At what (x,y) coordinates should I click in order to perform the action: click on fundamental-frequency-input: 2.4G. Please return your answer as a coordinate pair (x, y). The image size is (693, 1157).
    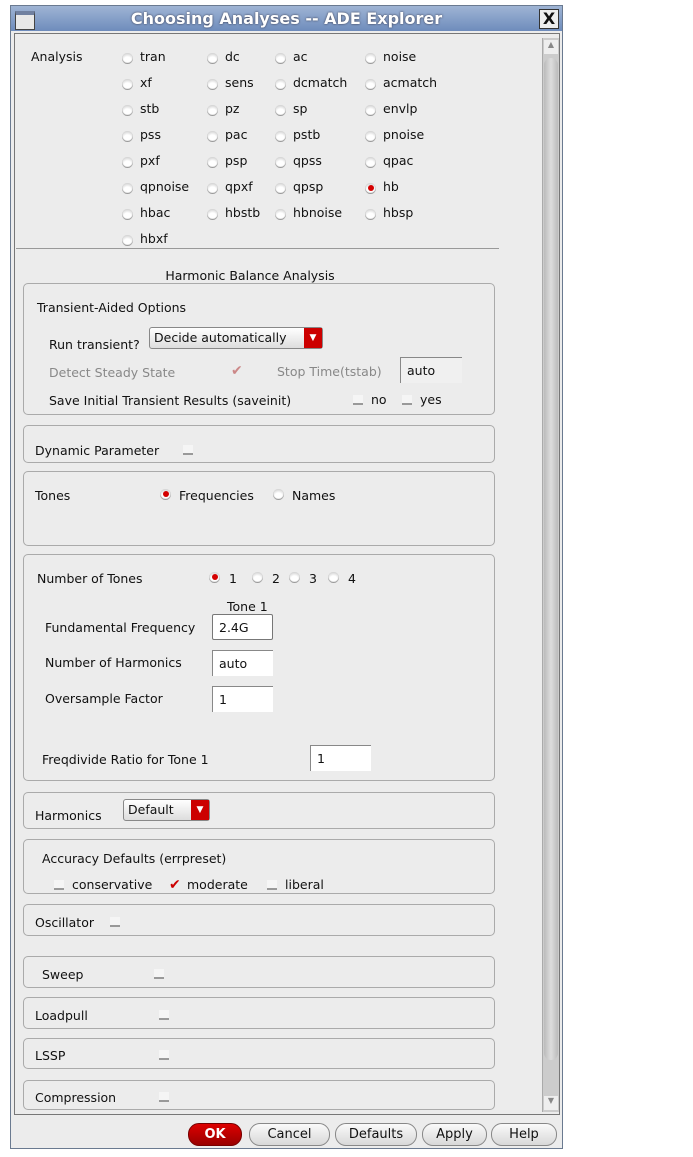
    Looking at the image, I should click on (242, 627).